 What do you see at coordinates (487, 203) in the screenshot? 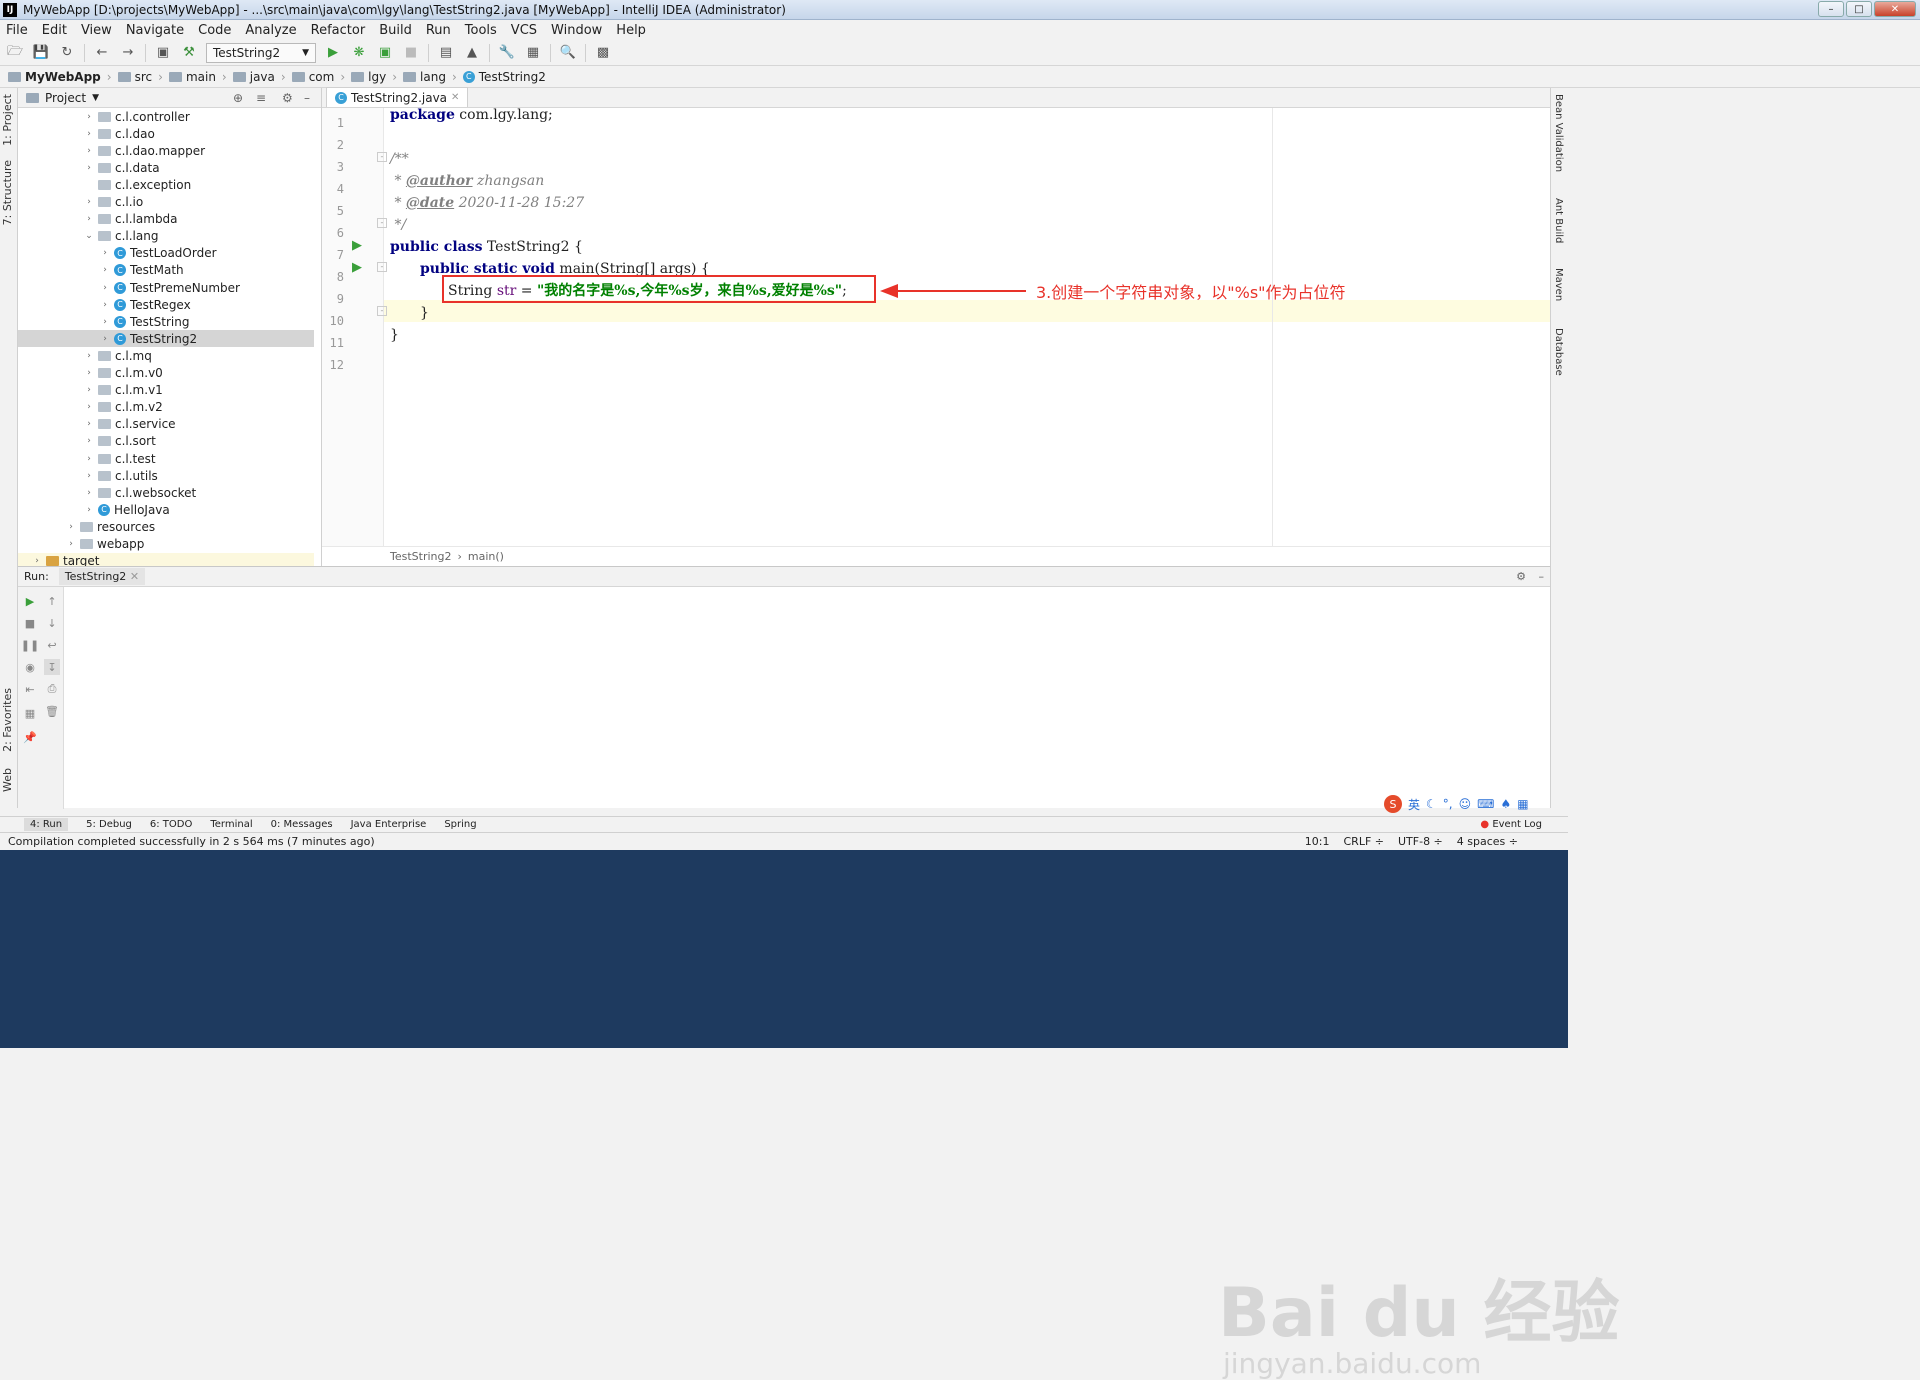
I see `code-line-5: * @date 2020-11-28 15:27` at bounding box center [487, 203].